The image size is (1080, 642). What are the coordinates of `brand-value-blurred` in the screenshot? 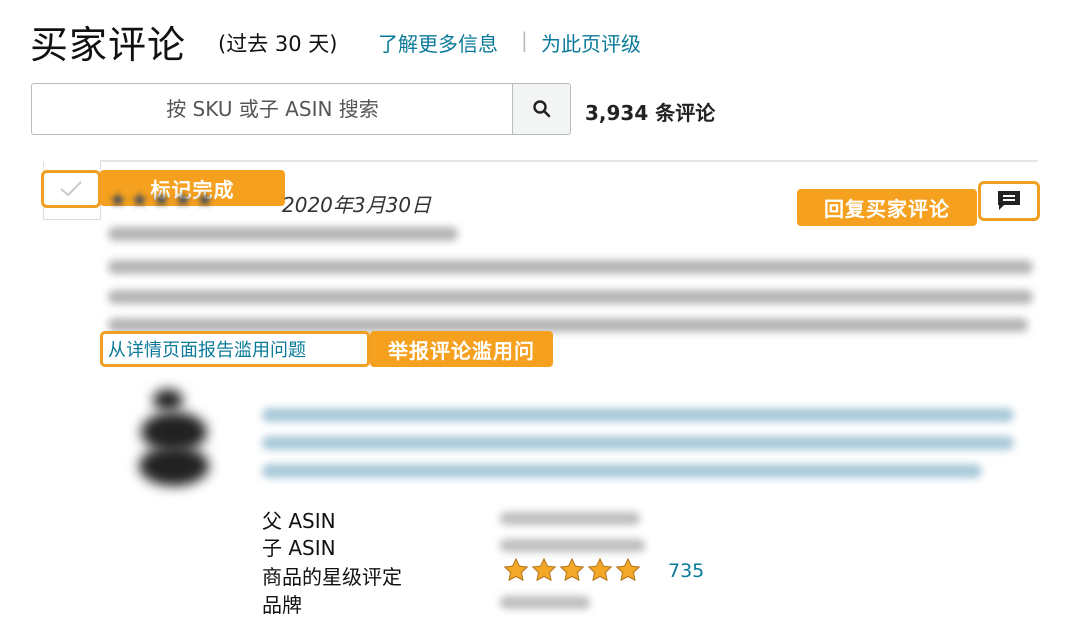 It's located at (545, 602).